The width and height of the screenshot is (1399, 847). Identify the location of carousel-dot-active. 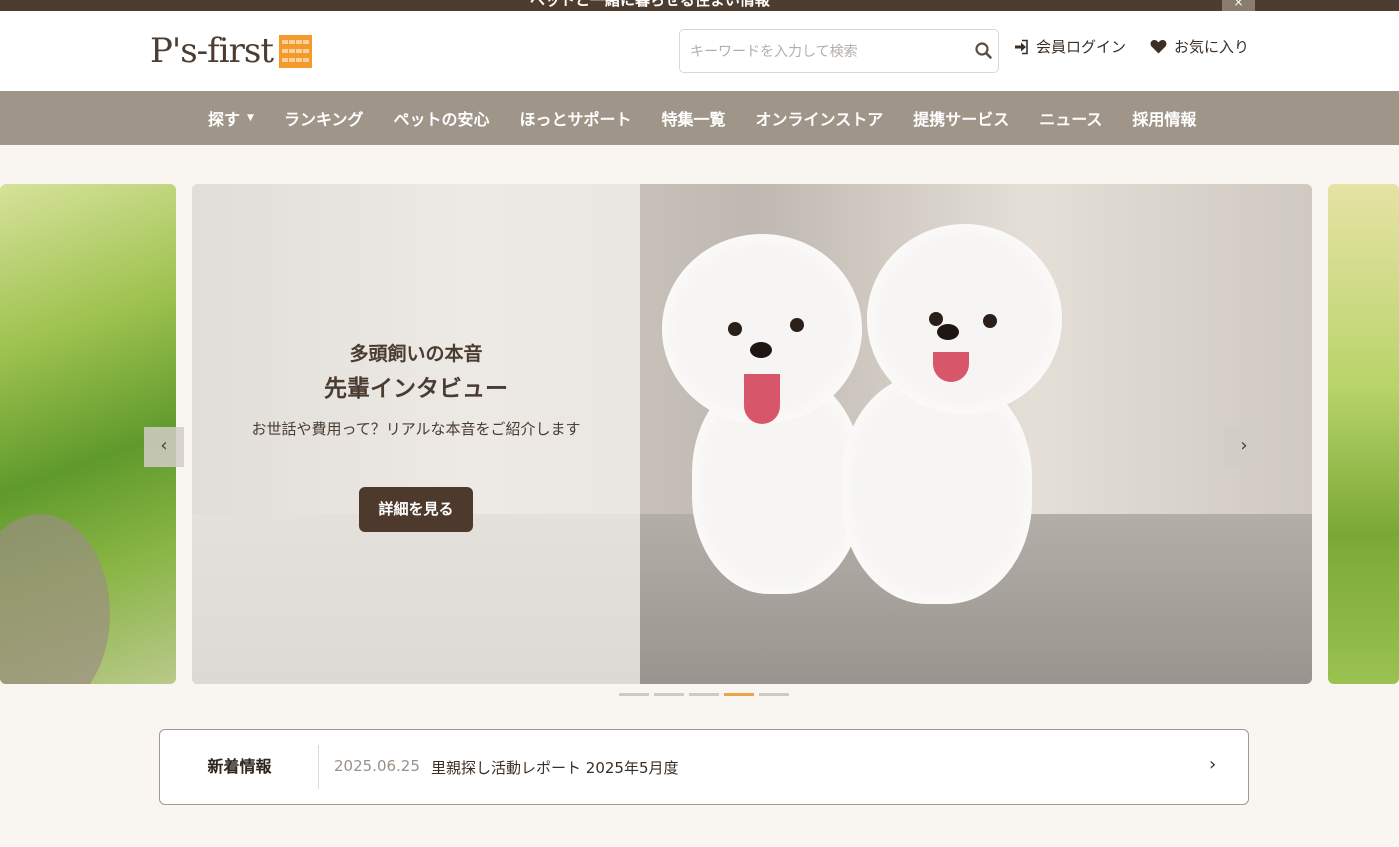
(739, 694).